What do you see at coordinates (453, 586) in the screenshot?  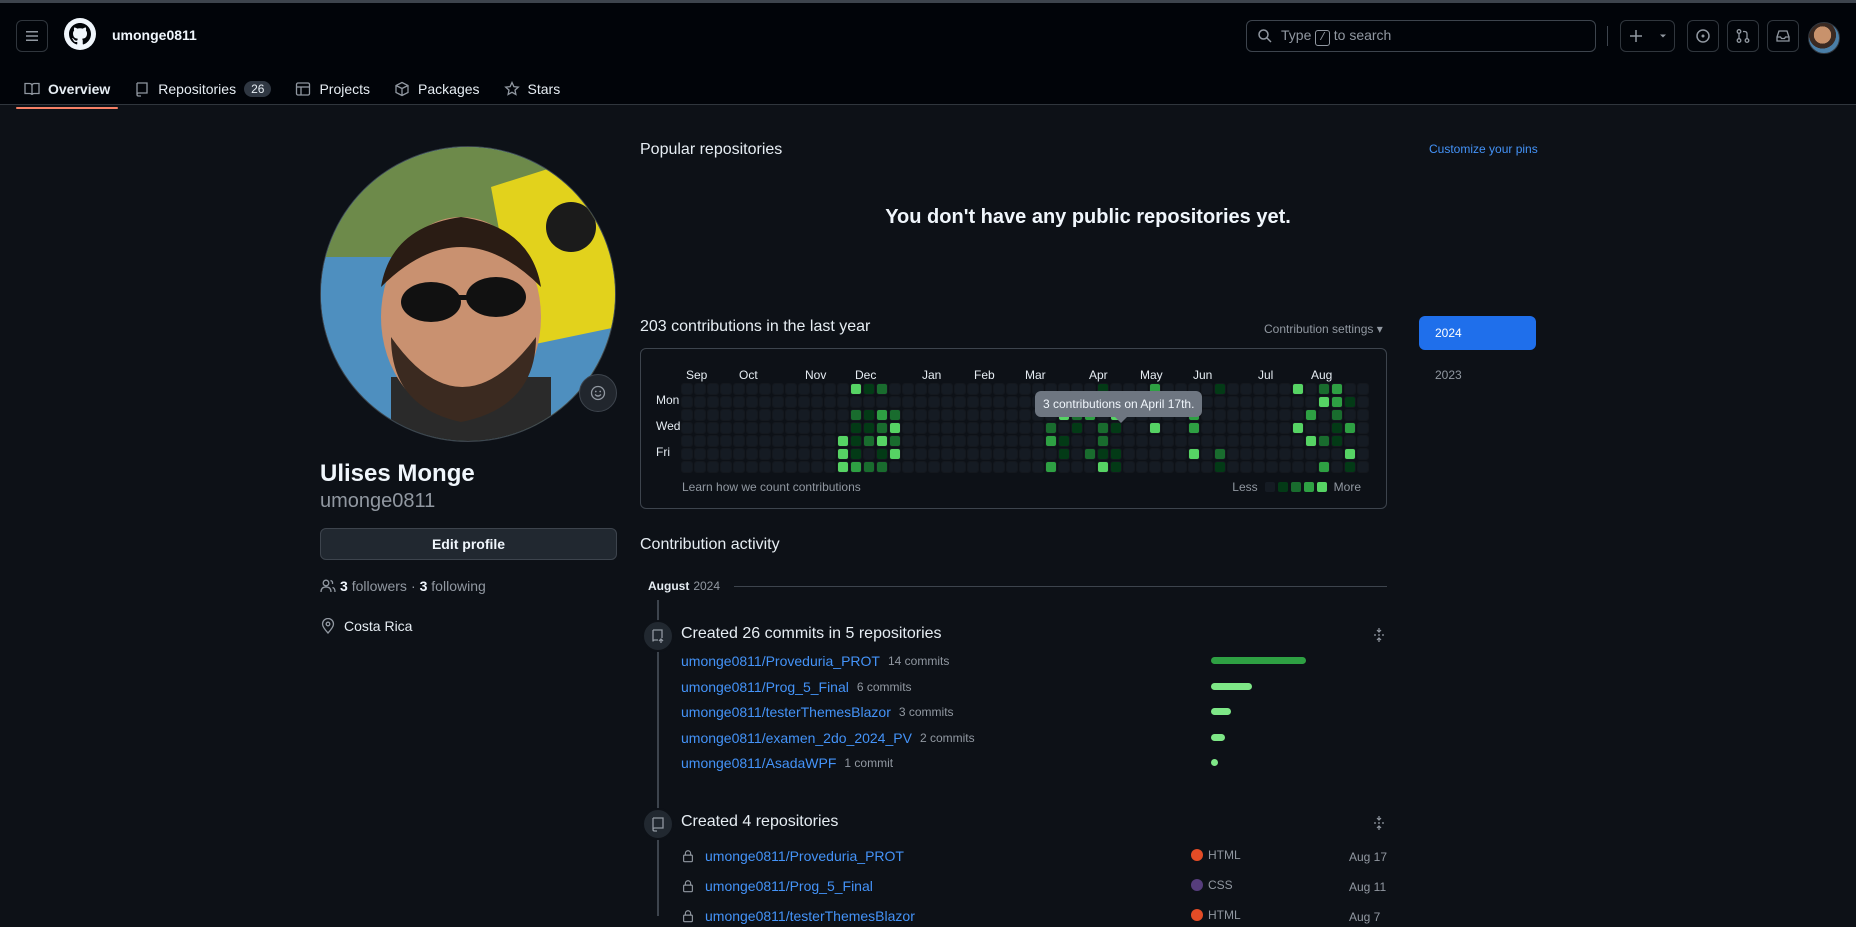 I see `following-link: 3 following` at bounding box center [453, 586].